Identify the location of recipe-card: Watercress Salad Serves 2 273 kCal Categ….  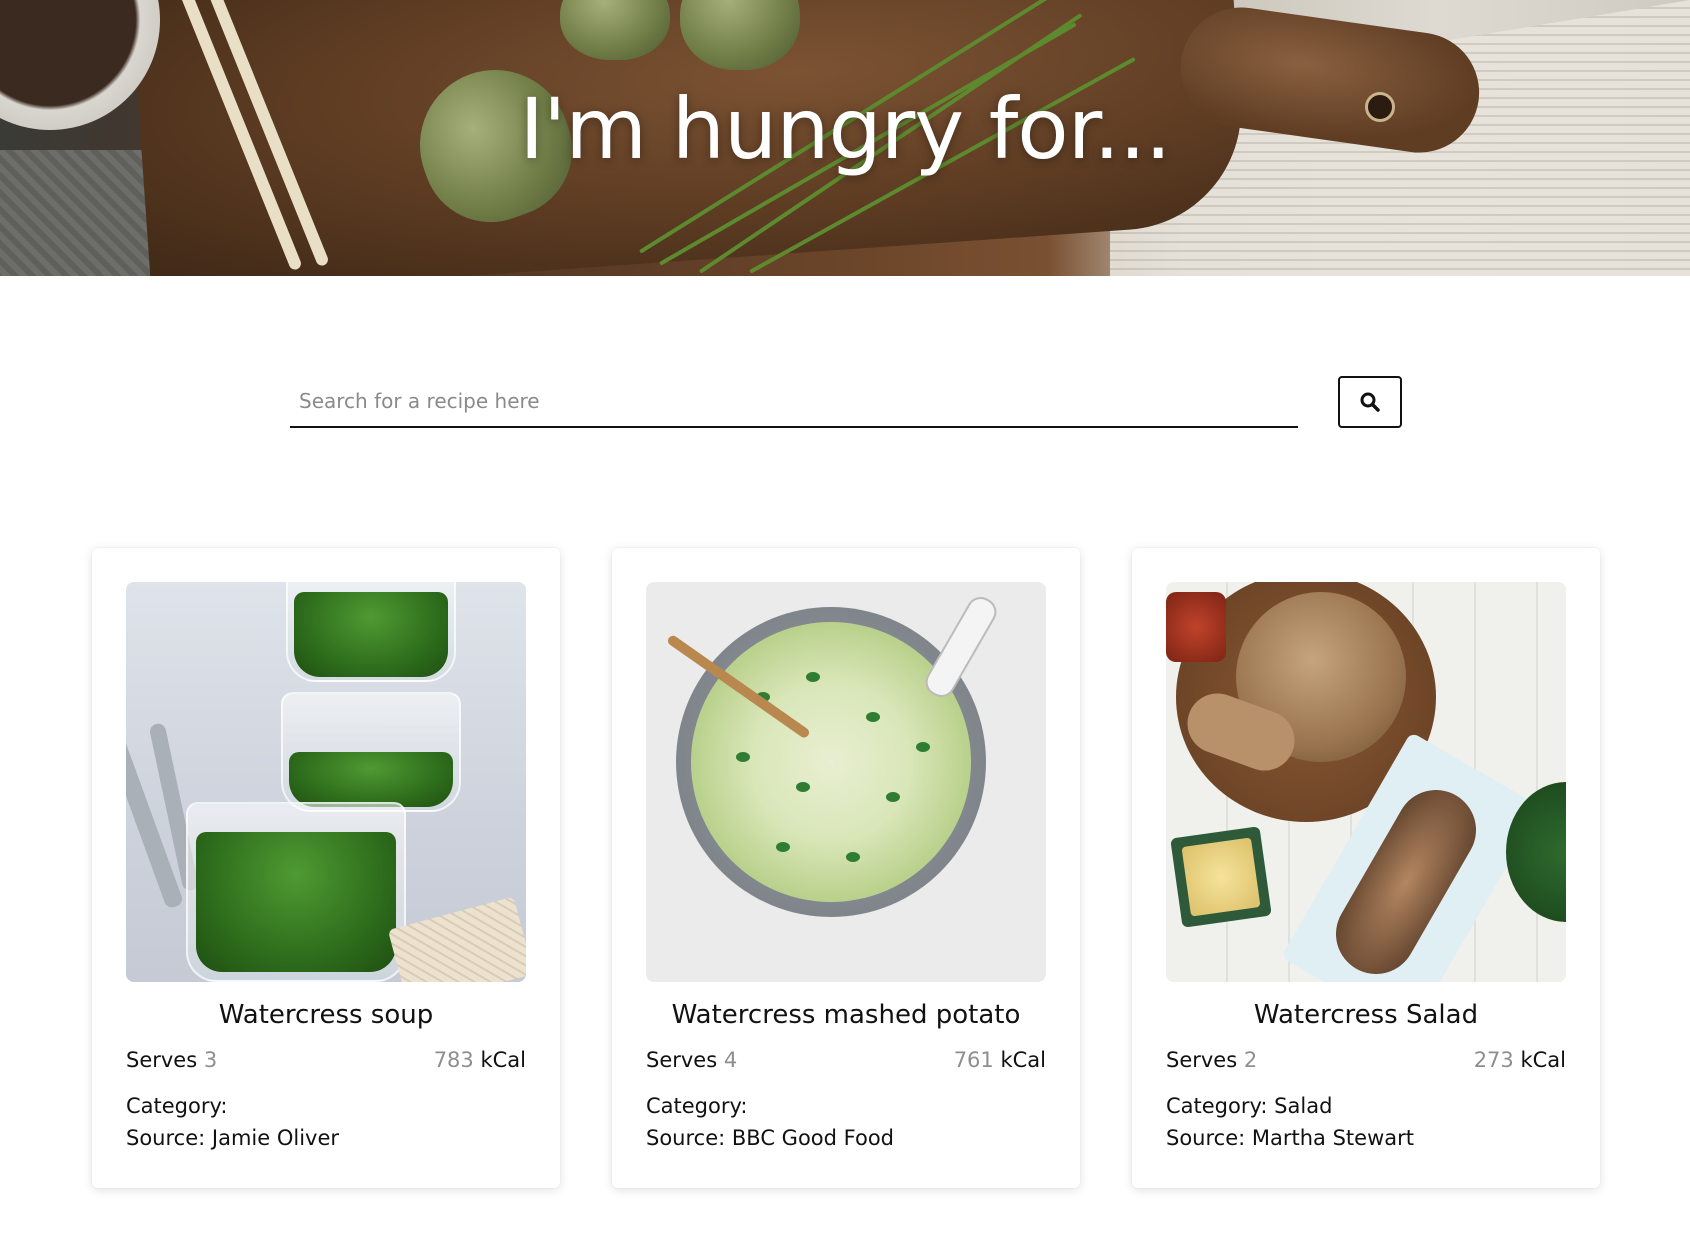
(1366, 868).